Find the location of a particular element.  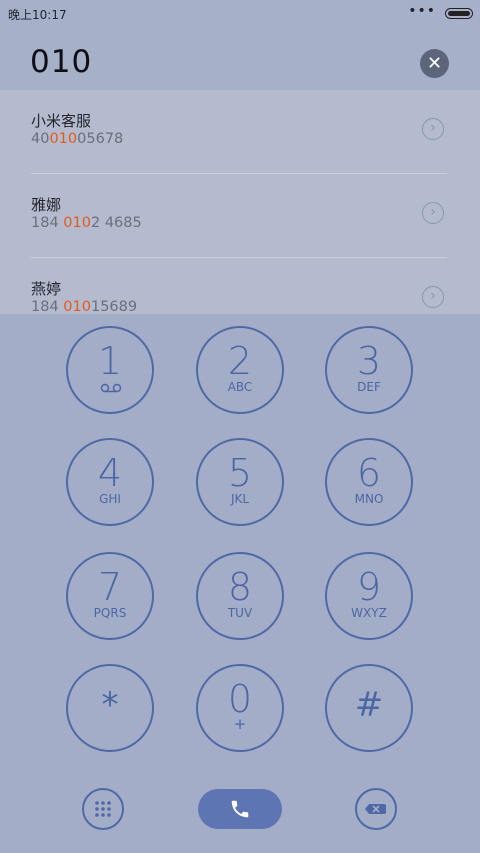

close-icon: ✕ is located at coordinates (434, 63).